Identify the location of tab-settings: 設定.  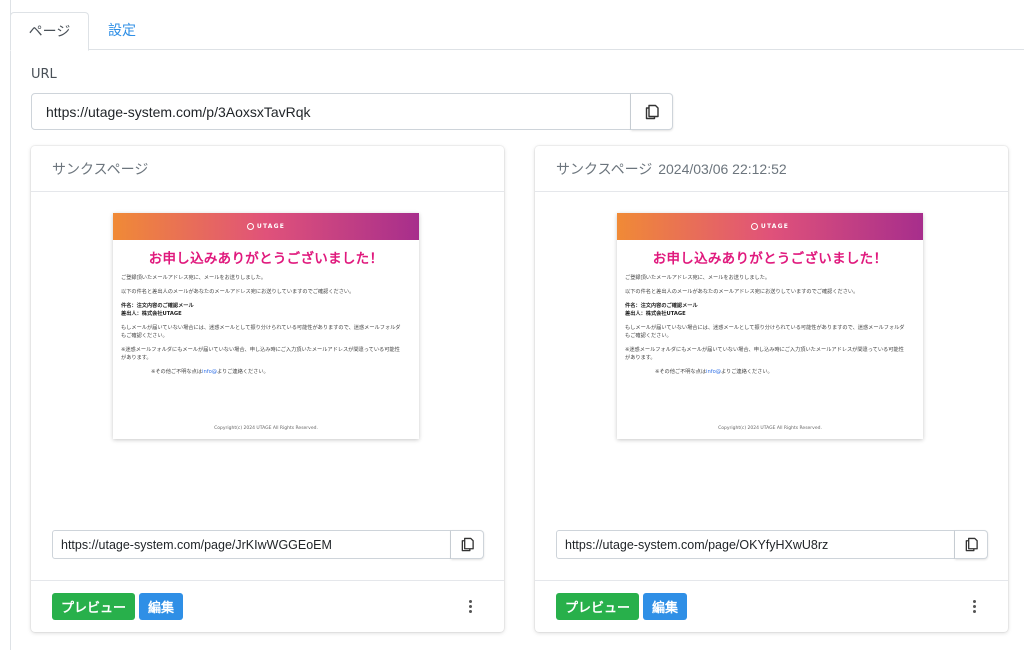
(122, 31).